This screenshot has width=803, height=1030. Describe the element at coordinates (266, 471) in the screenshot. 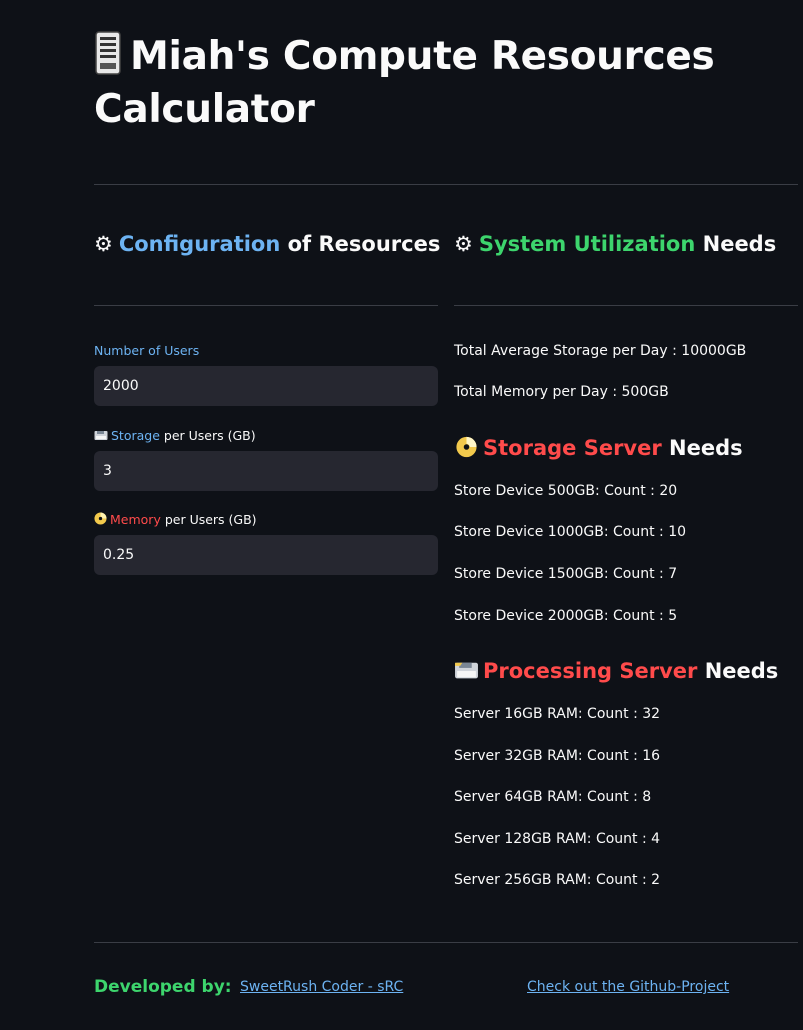

I see `storage-input` at that location.